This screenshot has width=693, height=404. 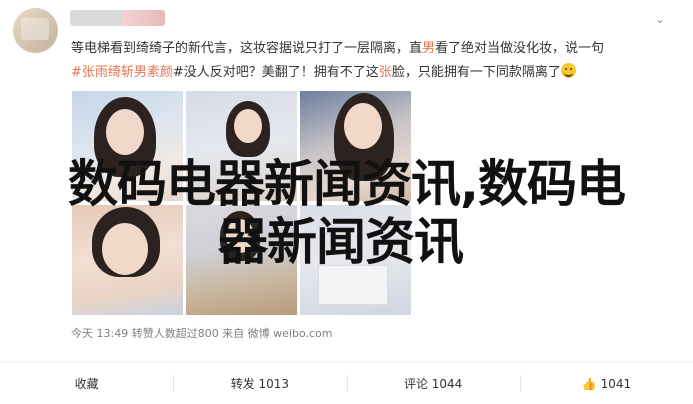 I want to click on hashtag-link: #张雨绮斩男素颜, so click(x=122, y=72).